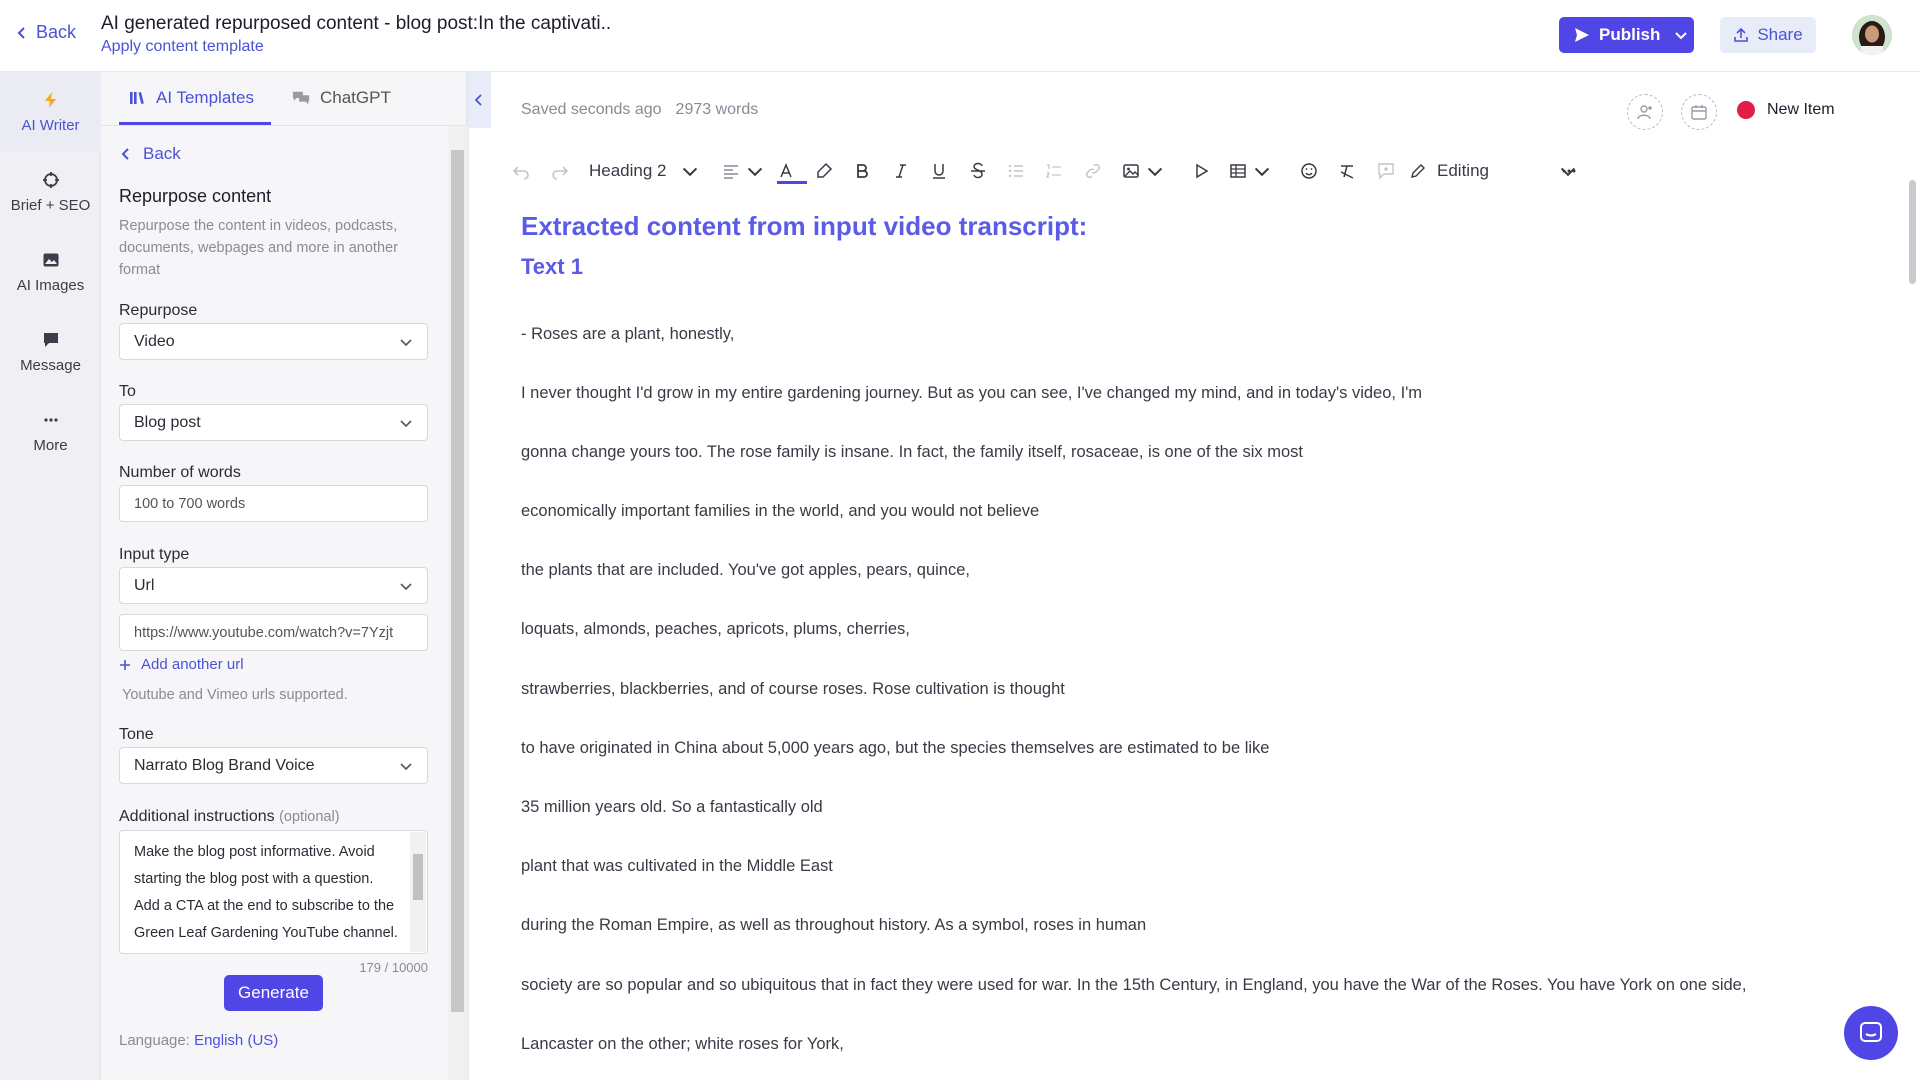  I want to click on rail-item-more: More, so click(50, 432).